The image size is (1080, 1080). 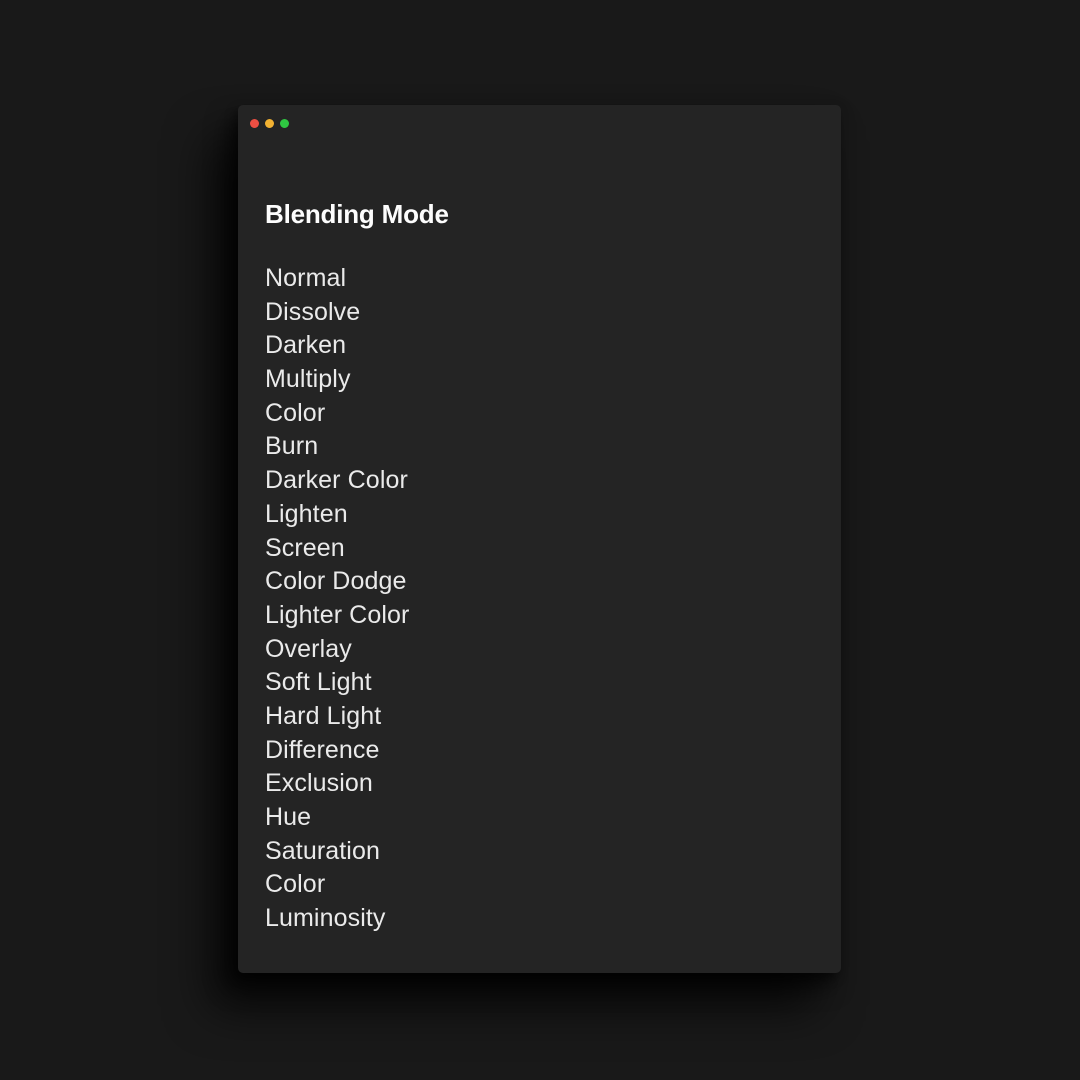 What do you see at coordinates (337, 481) in the screenshot?
I see `list-item: Darker Color` at bounding box center [337, 481].